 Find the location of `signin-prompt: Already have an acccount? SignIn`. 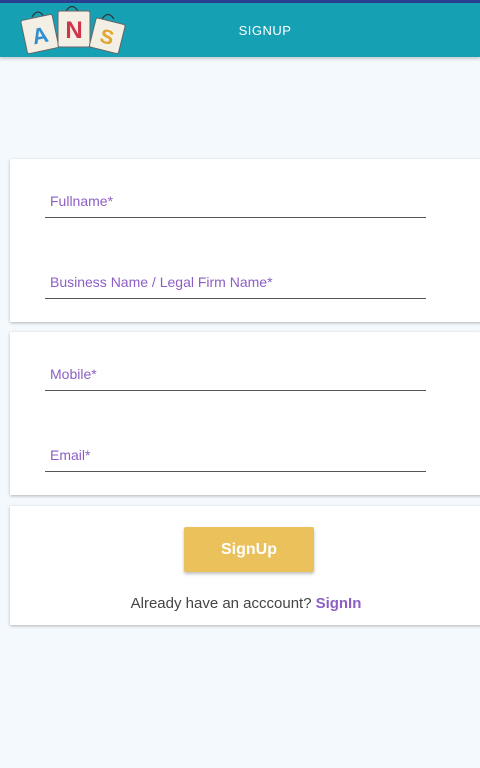

signin-prompt: Already have an acccount? SignIn is located at coordinates (245, 603).